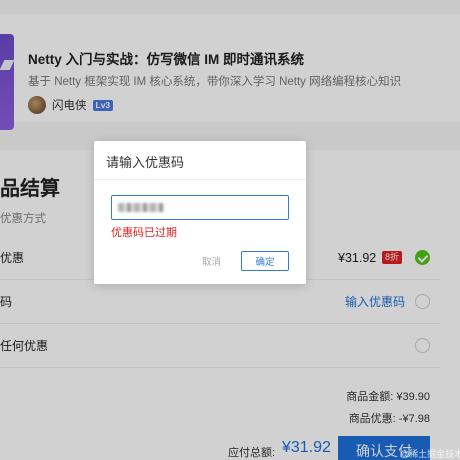 Image resolution: width=460 pixels, height=460 pixels. I want to click on confirm-button: 确定, so click(265, 261).